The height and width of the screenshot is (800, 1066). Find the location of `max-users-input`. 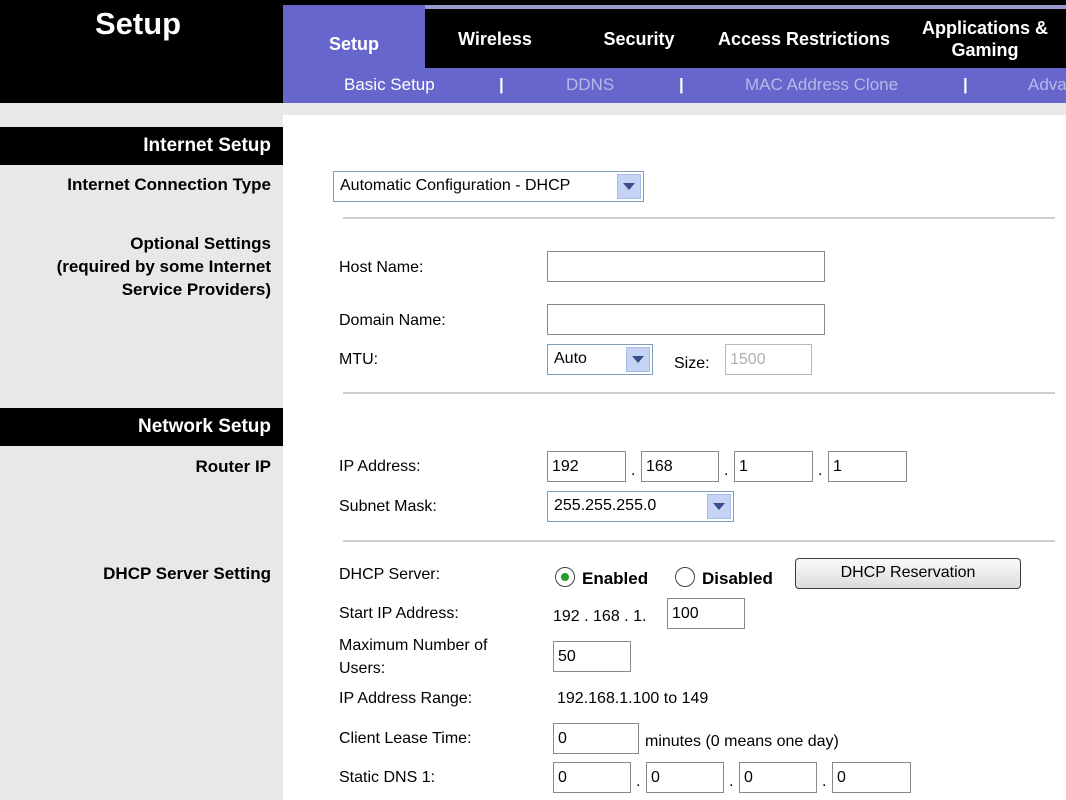

max-users-input is located at coordinates (592, 656).